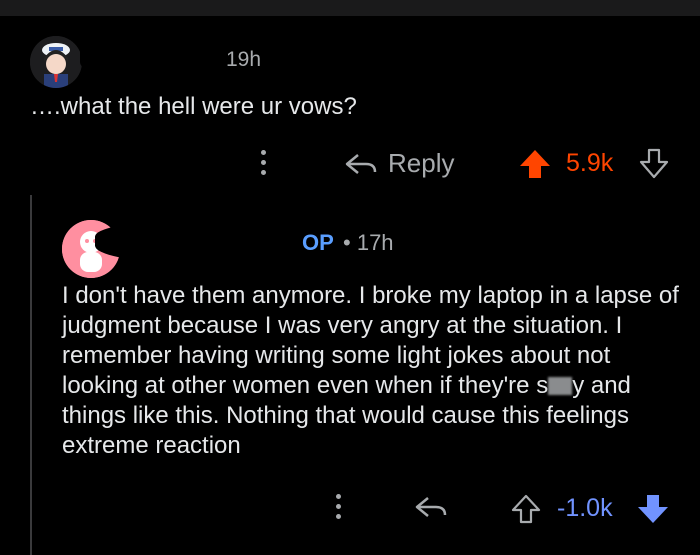 This screenshot has height=555, width=700. I want to click on censored-blur, so click(560, 386).